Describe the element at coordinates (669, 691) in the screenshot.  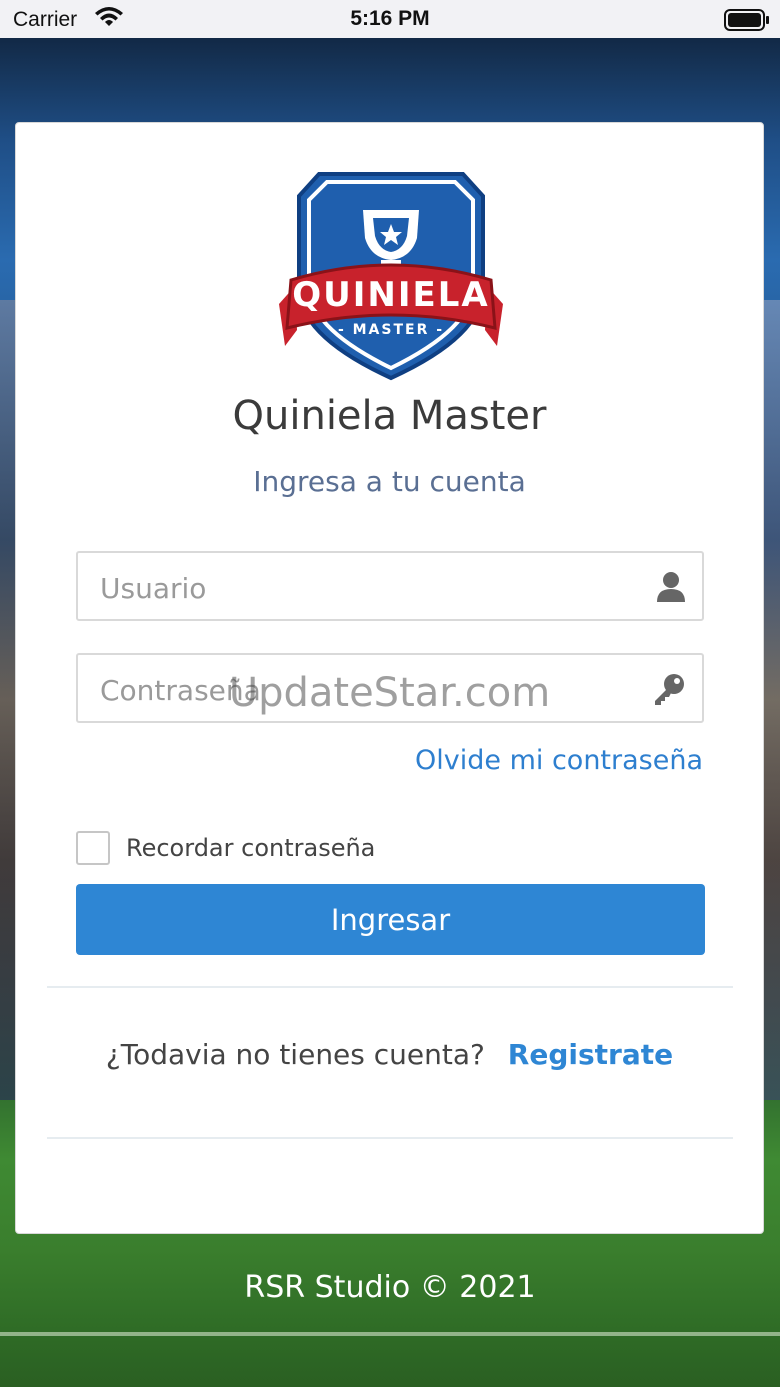
I see `key-icon` at that location.